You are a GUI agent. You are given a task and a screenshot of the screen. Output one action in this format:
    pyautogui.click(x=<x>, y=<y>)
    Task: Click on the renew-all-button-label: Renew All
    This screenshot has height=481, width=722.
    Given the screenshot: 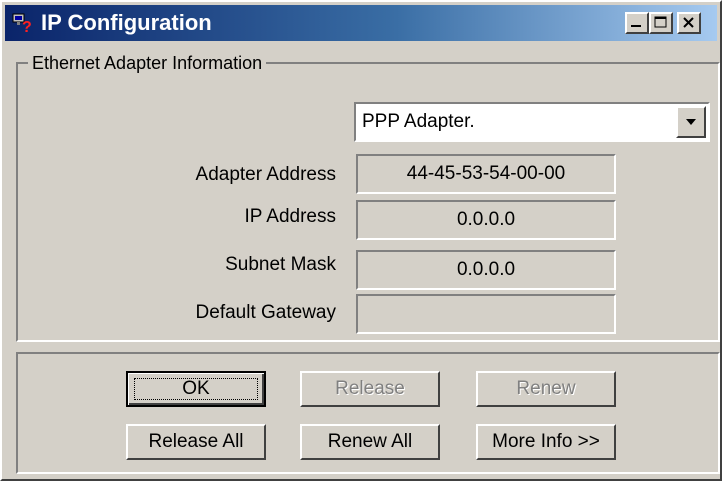 What is the action you would take?
    pyautogui.click(x=370, y=441)
    